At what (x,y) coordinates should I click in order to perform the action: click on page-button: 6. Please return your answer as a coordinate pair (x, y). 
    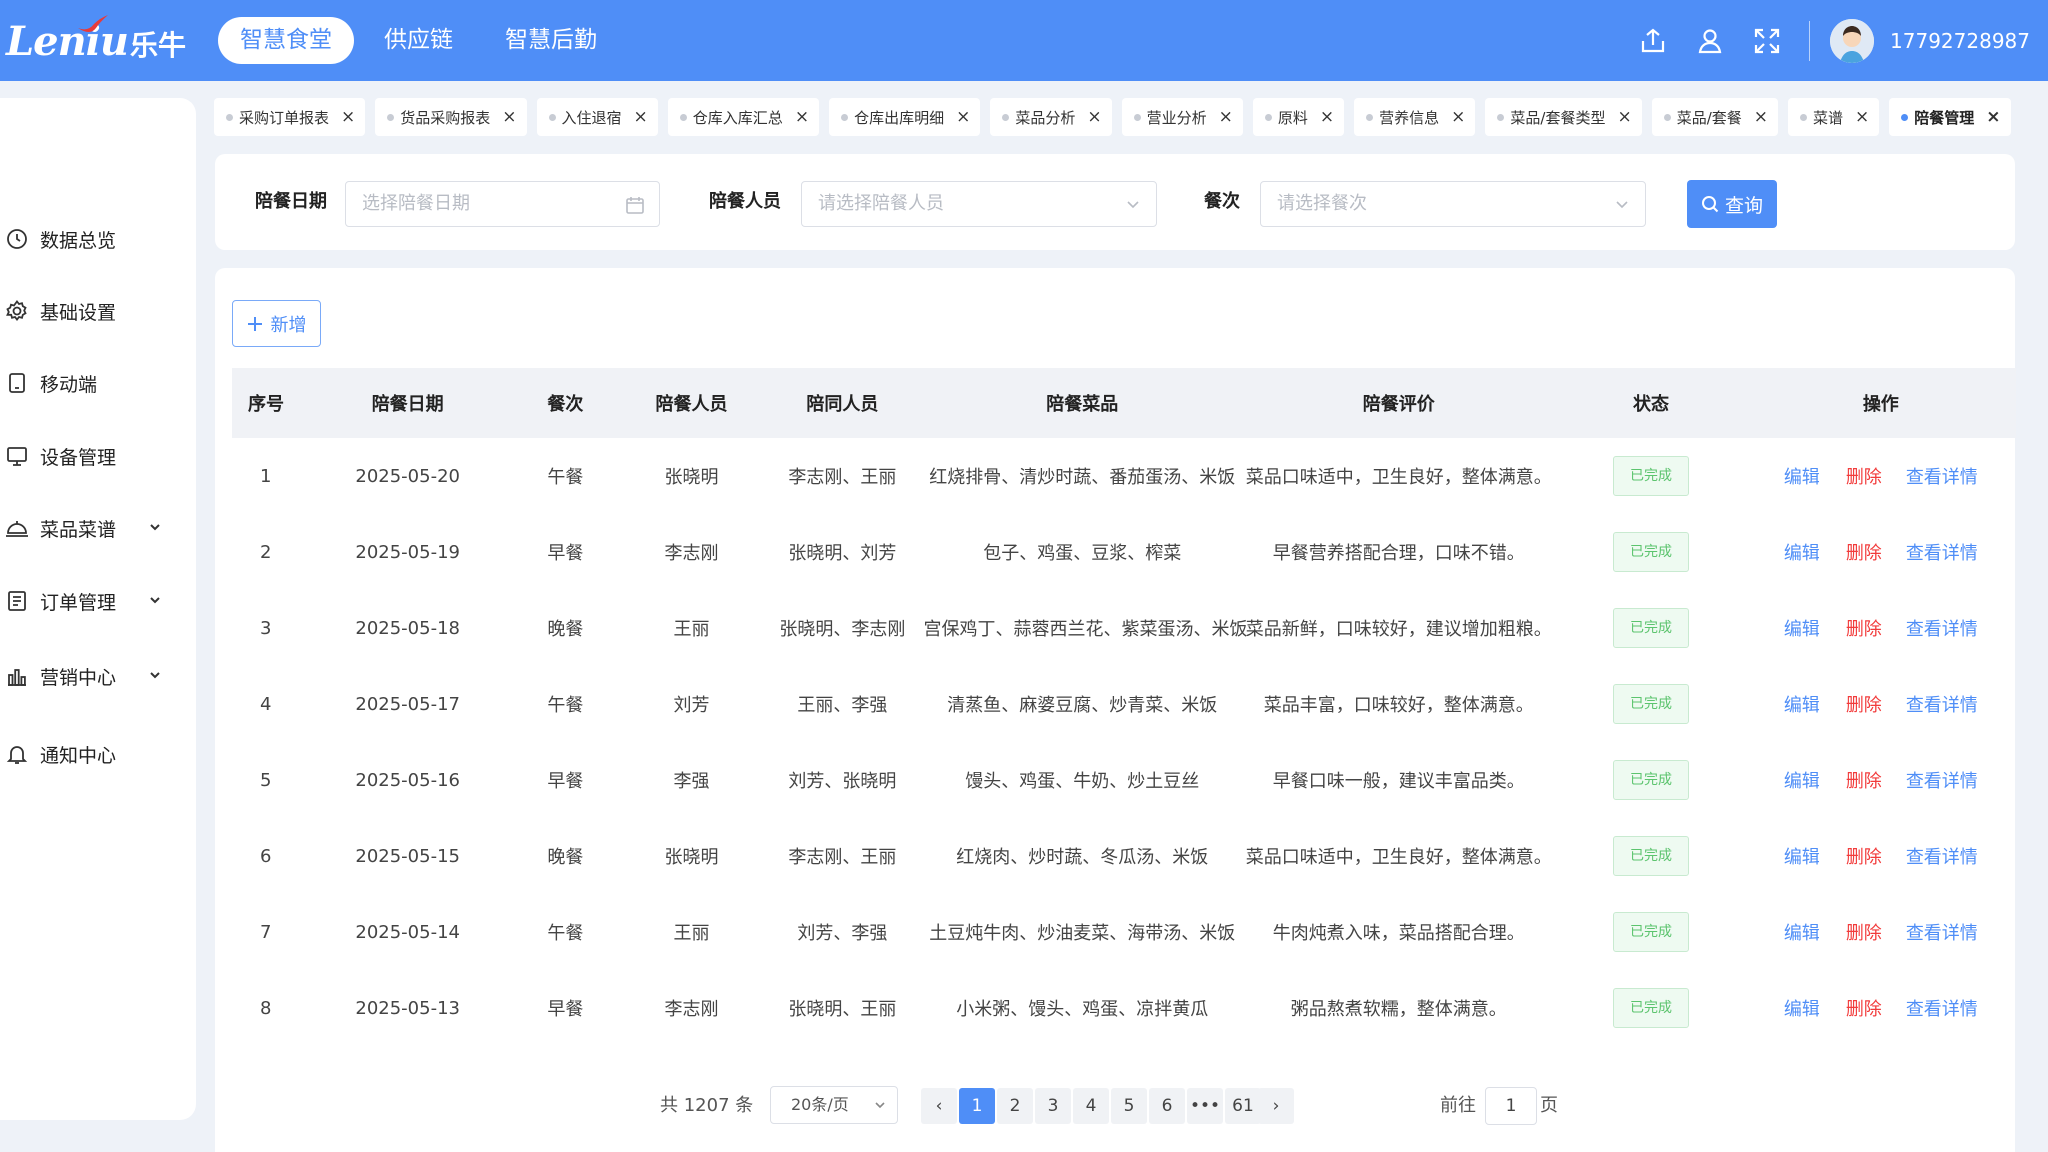
    Looking at the image, I should click on (1167, 1106).